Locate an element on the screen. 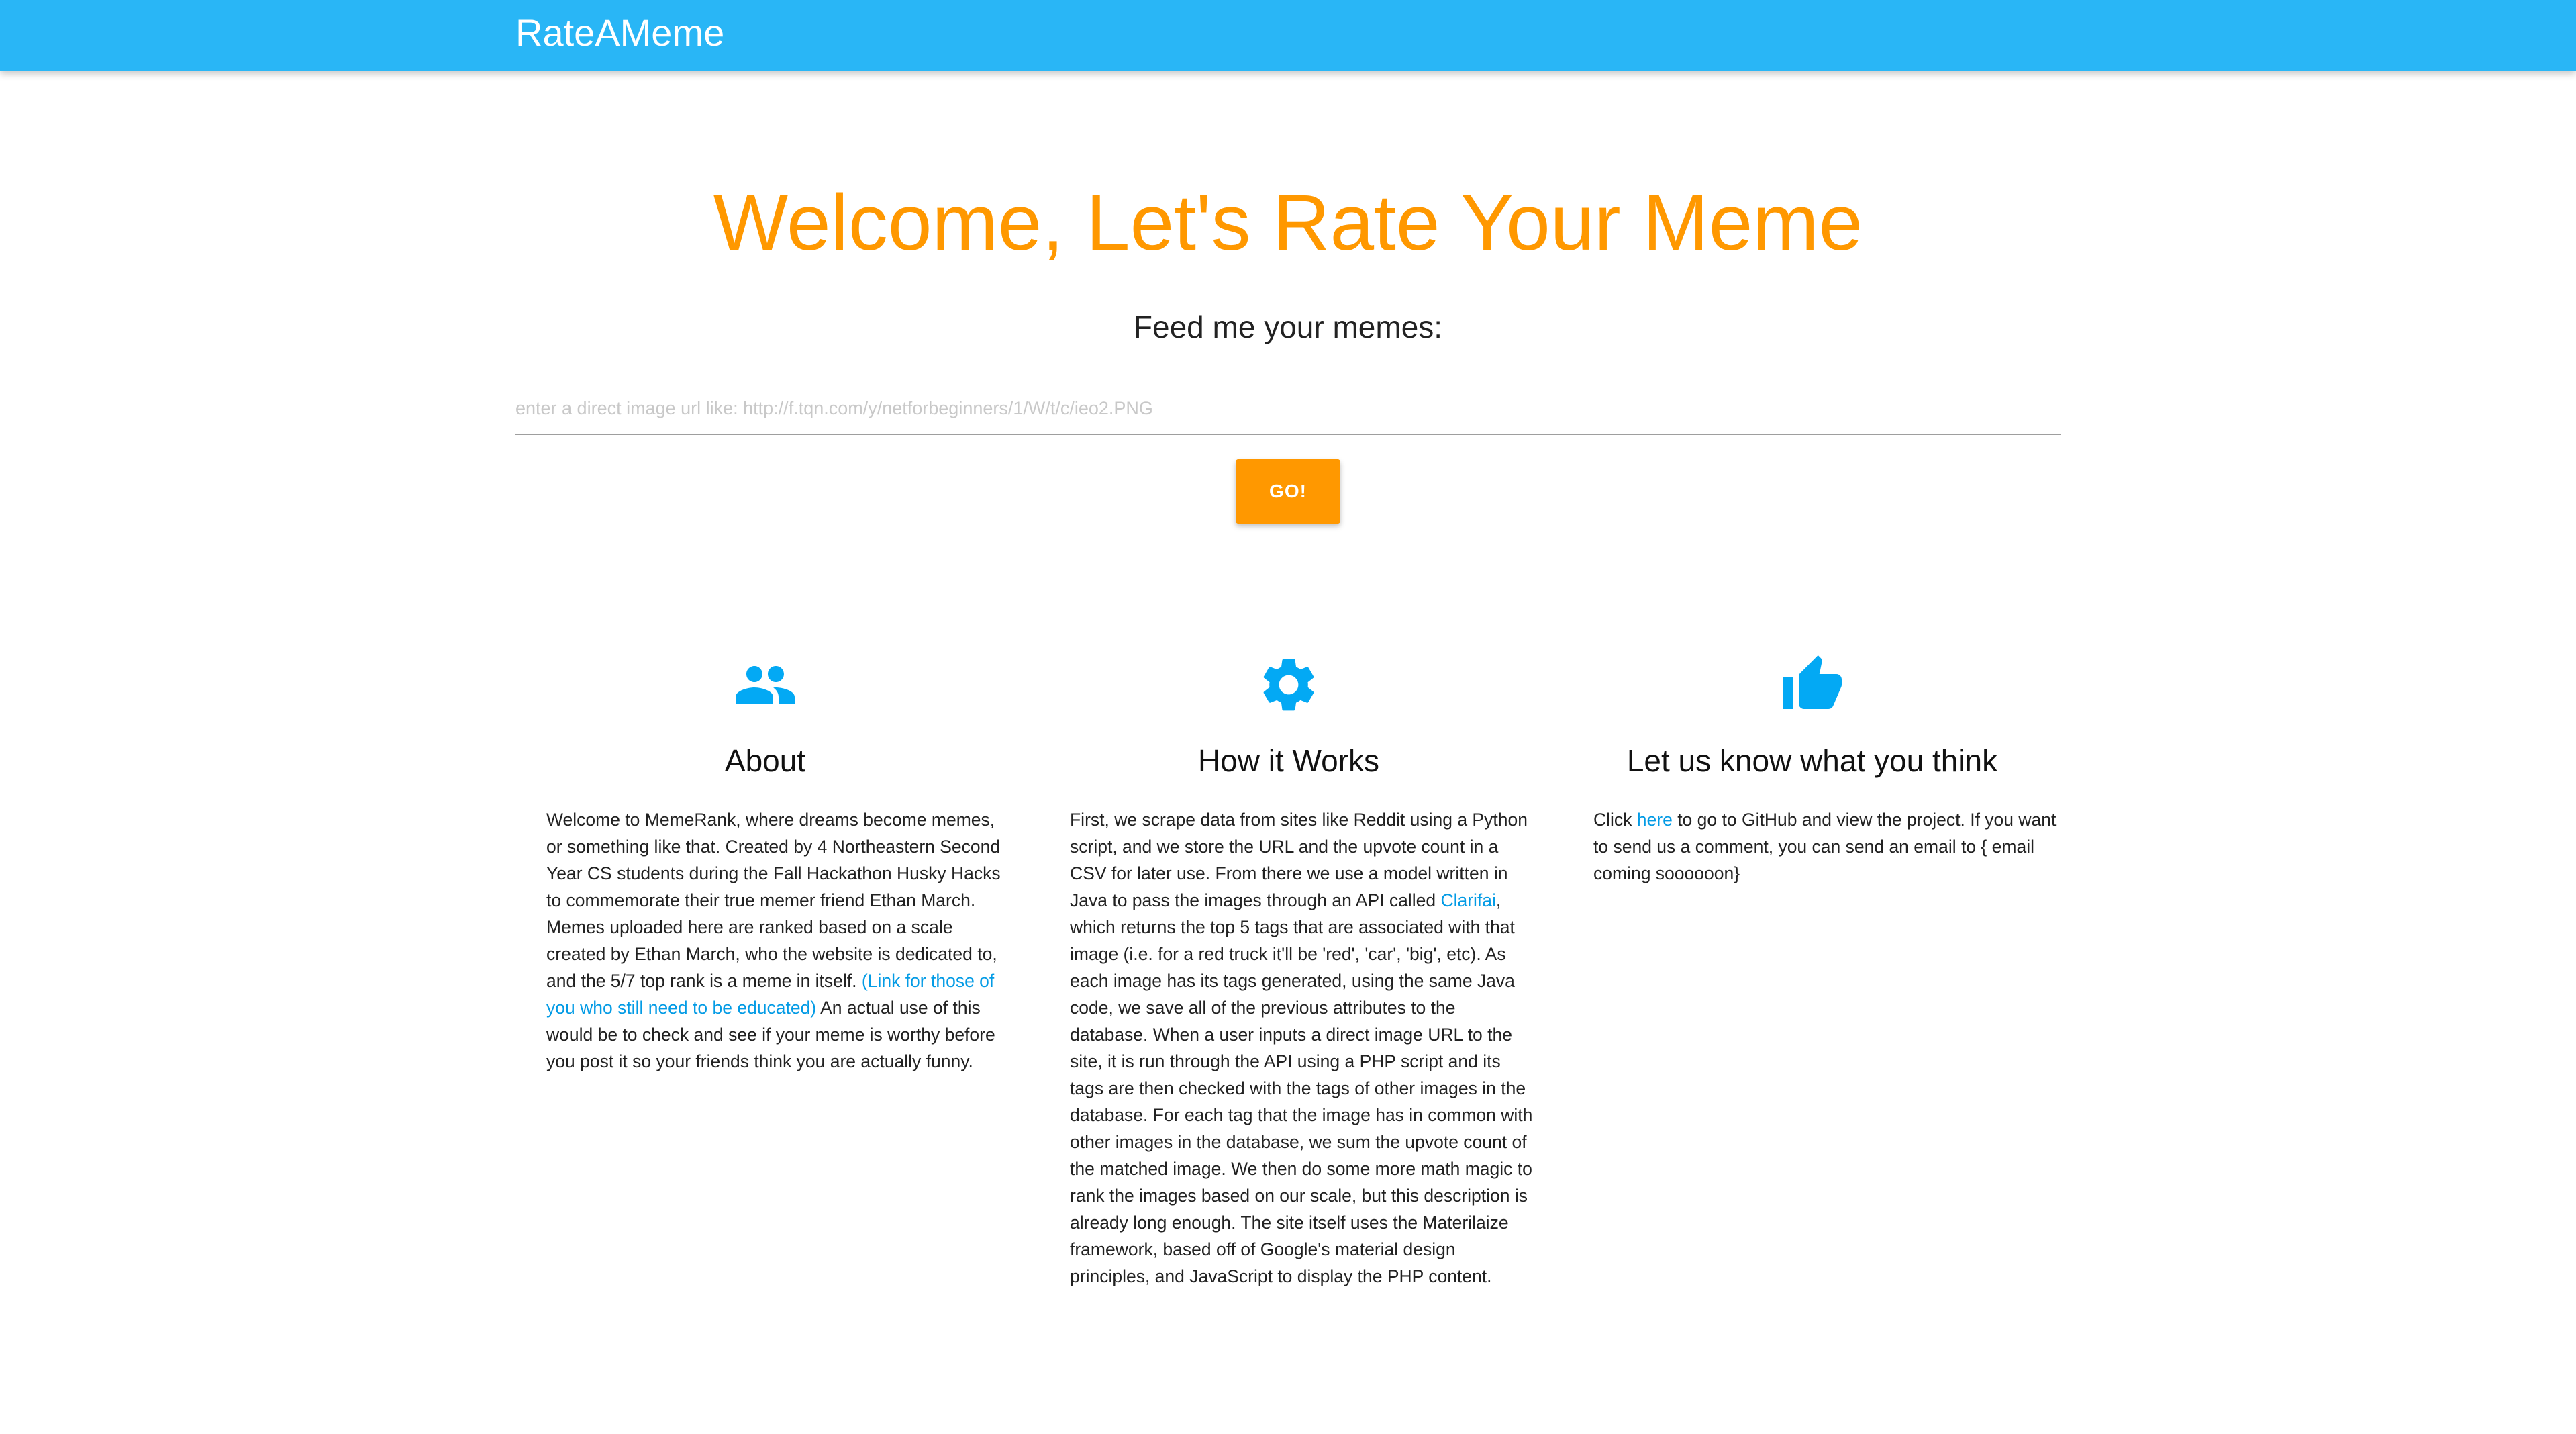 The width and height of the screenshot is (2576, 1434). people-icon is located at coordinates (765, 685).